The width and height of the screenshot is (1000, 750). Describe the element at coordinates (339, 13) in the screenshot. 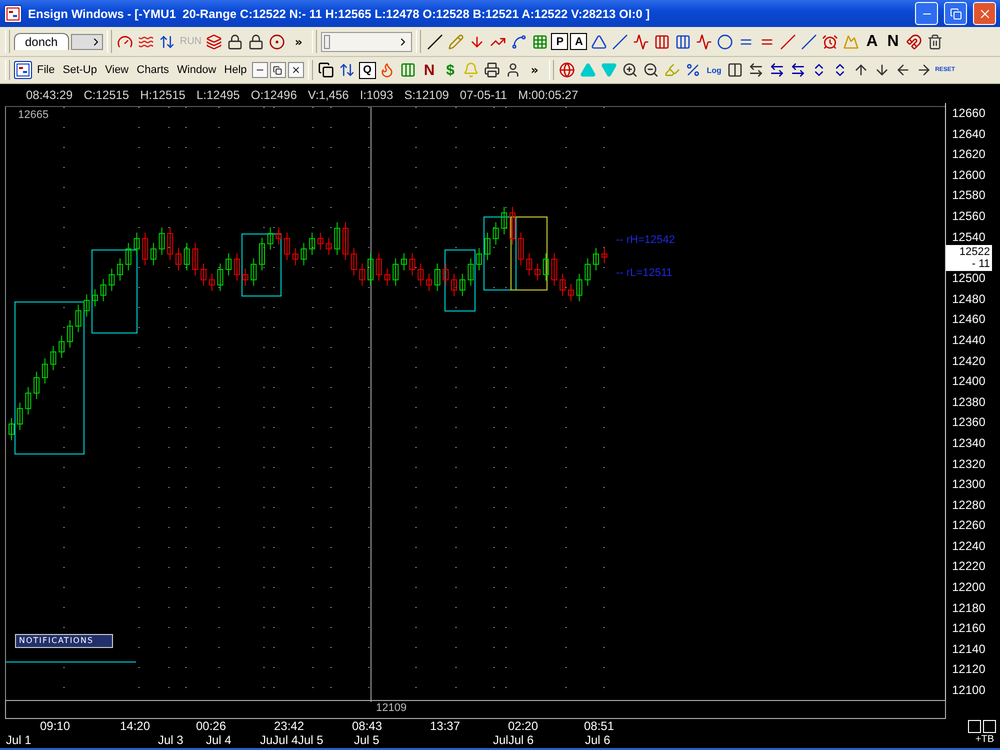

I see `window-title: Ensign Windows - [-YMU1 20-Range C:12522 N:- 11 H:12565 L:12478 O:12528 B:12521 A:12522 V:28213 OI:0 ]` at that location.